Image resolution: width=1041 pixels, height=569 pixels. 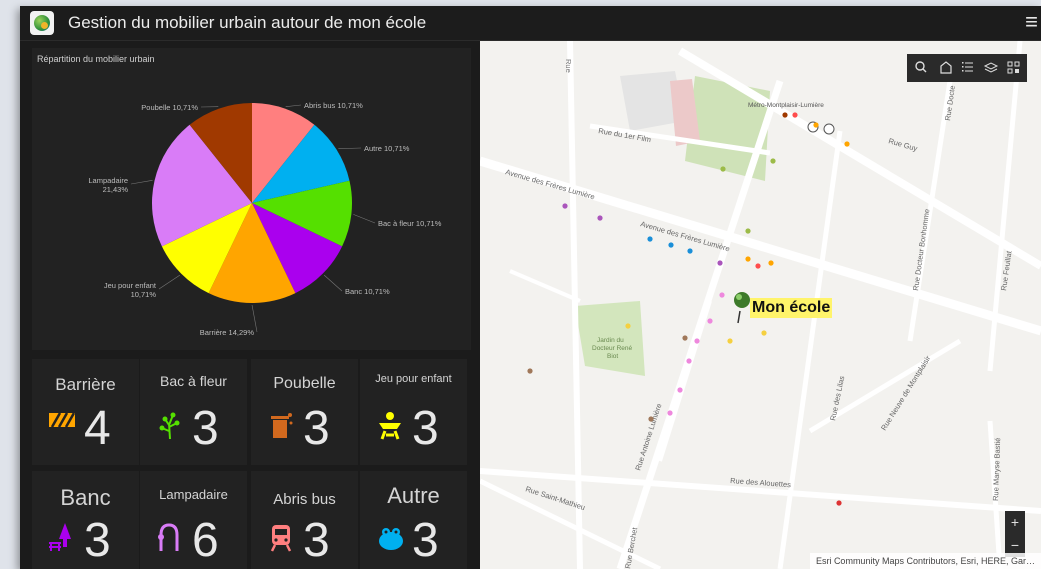 What do you see at coordinates (387, 148) in the screenshot?
I see `pie-label: Autre 10,71%` at bounding box center [387, 148].